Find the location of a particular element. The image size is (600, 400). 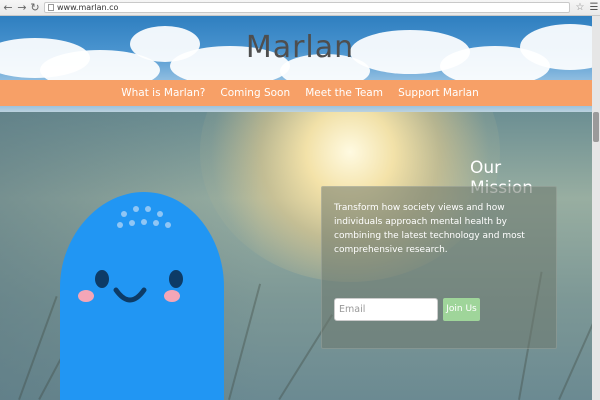

grass-blade is located at coordinates (577, 358).